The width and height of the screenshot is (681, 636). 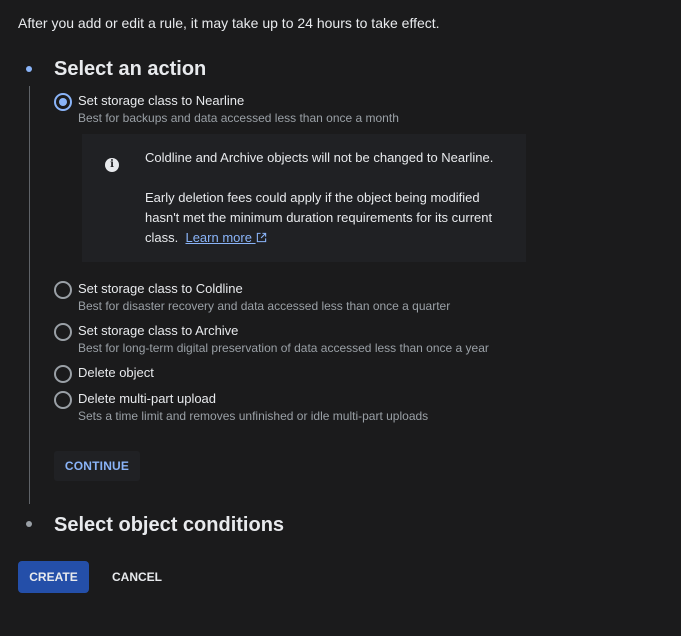 What do you see at coordinates (63, 374) in the screenshot?
I see `radio-delete-object` at bounding box center [63, 374].